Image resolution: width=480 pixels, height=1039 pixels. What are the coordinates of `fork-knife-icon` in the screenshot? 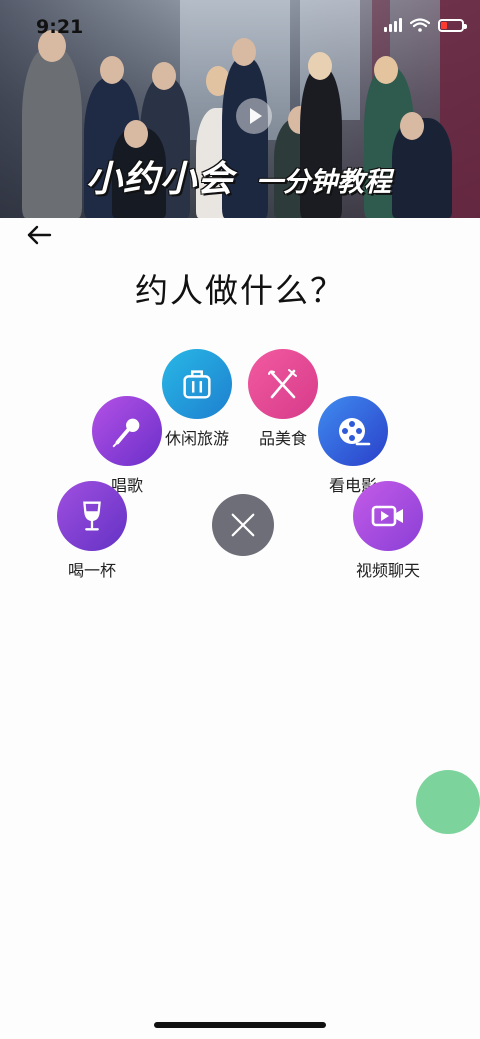 It's located at (282, 384).